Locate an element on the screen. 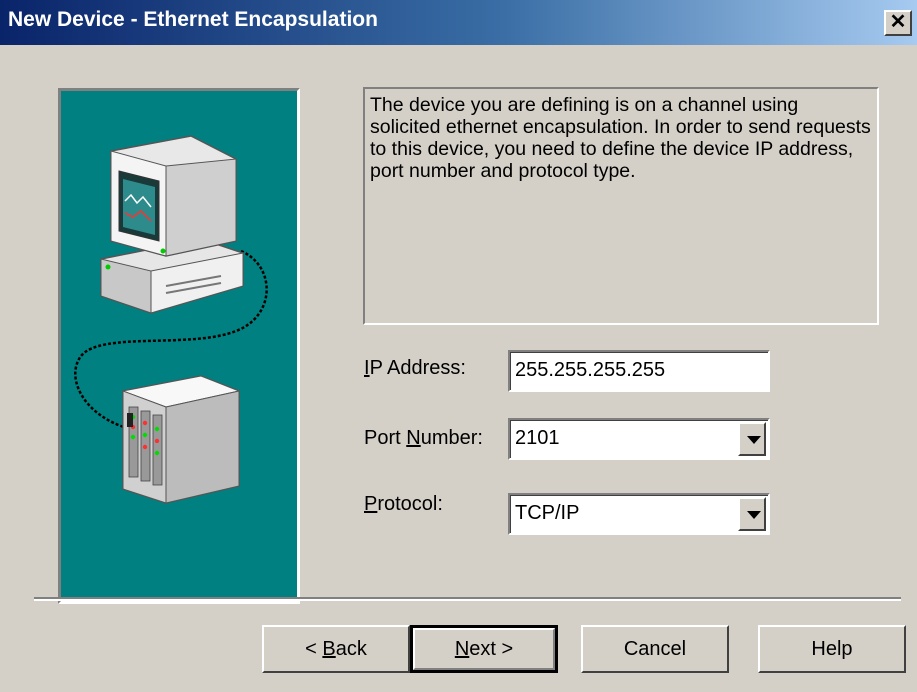  protocol-combobox: TCP/IP is located at coordinates (639, 514).